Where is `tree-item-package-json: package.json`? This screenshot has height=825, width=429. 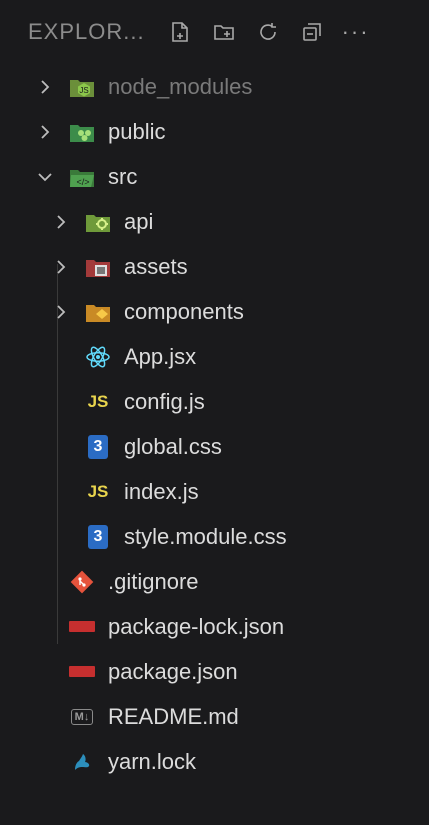 tree-item-package-json: package.json is located at coordinates (214, 671).